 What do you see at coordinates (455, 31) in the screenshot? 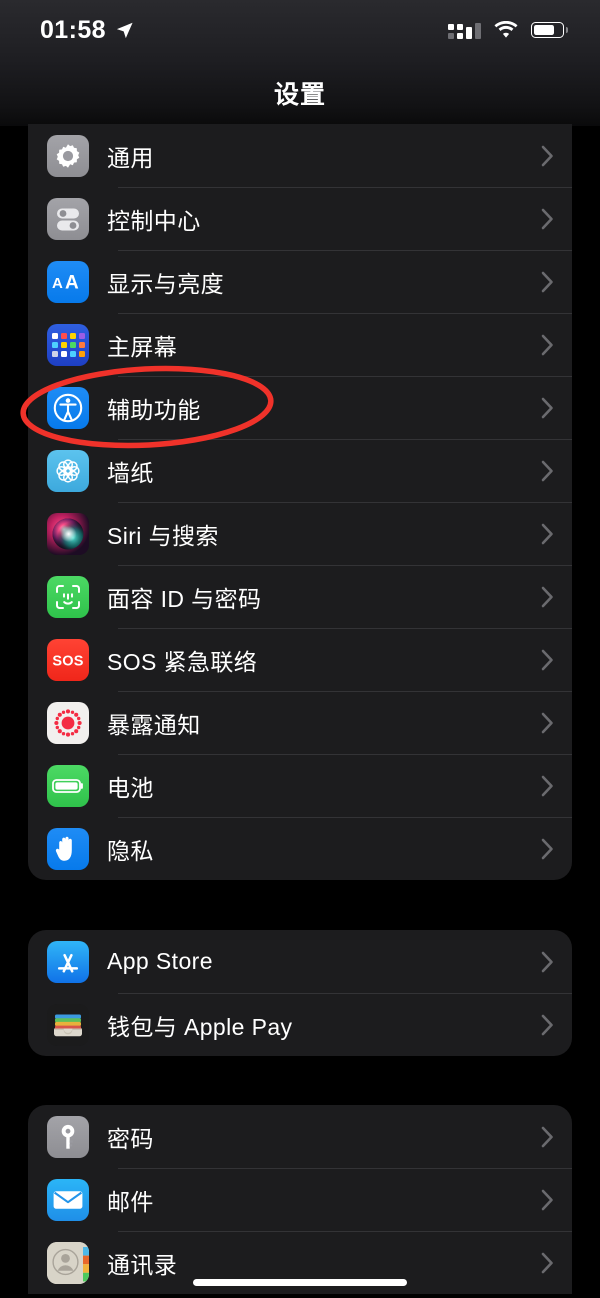
I see `signal-dots` at bounding box center [455, 31].